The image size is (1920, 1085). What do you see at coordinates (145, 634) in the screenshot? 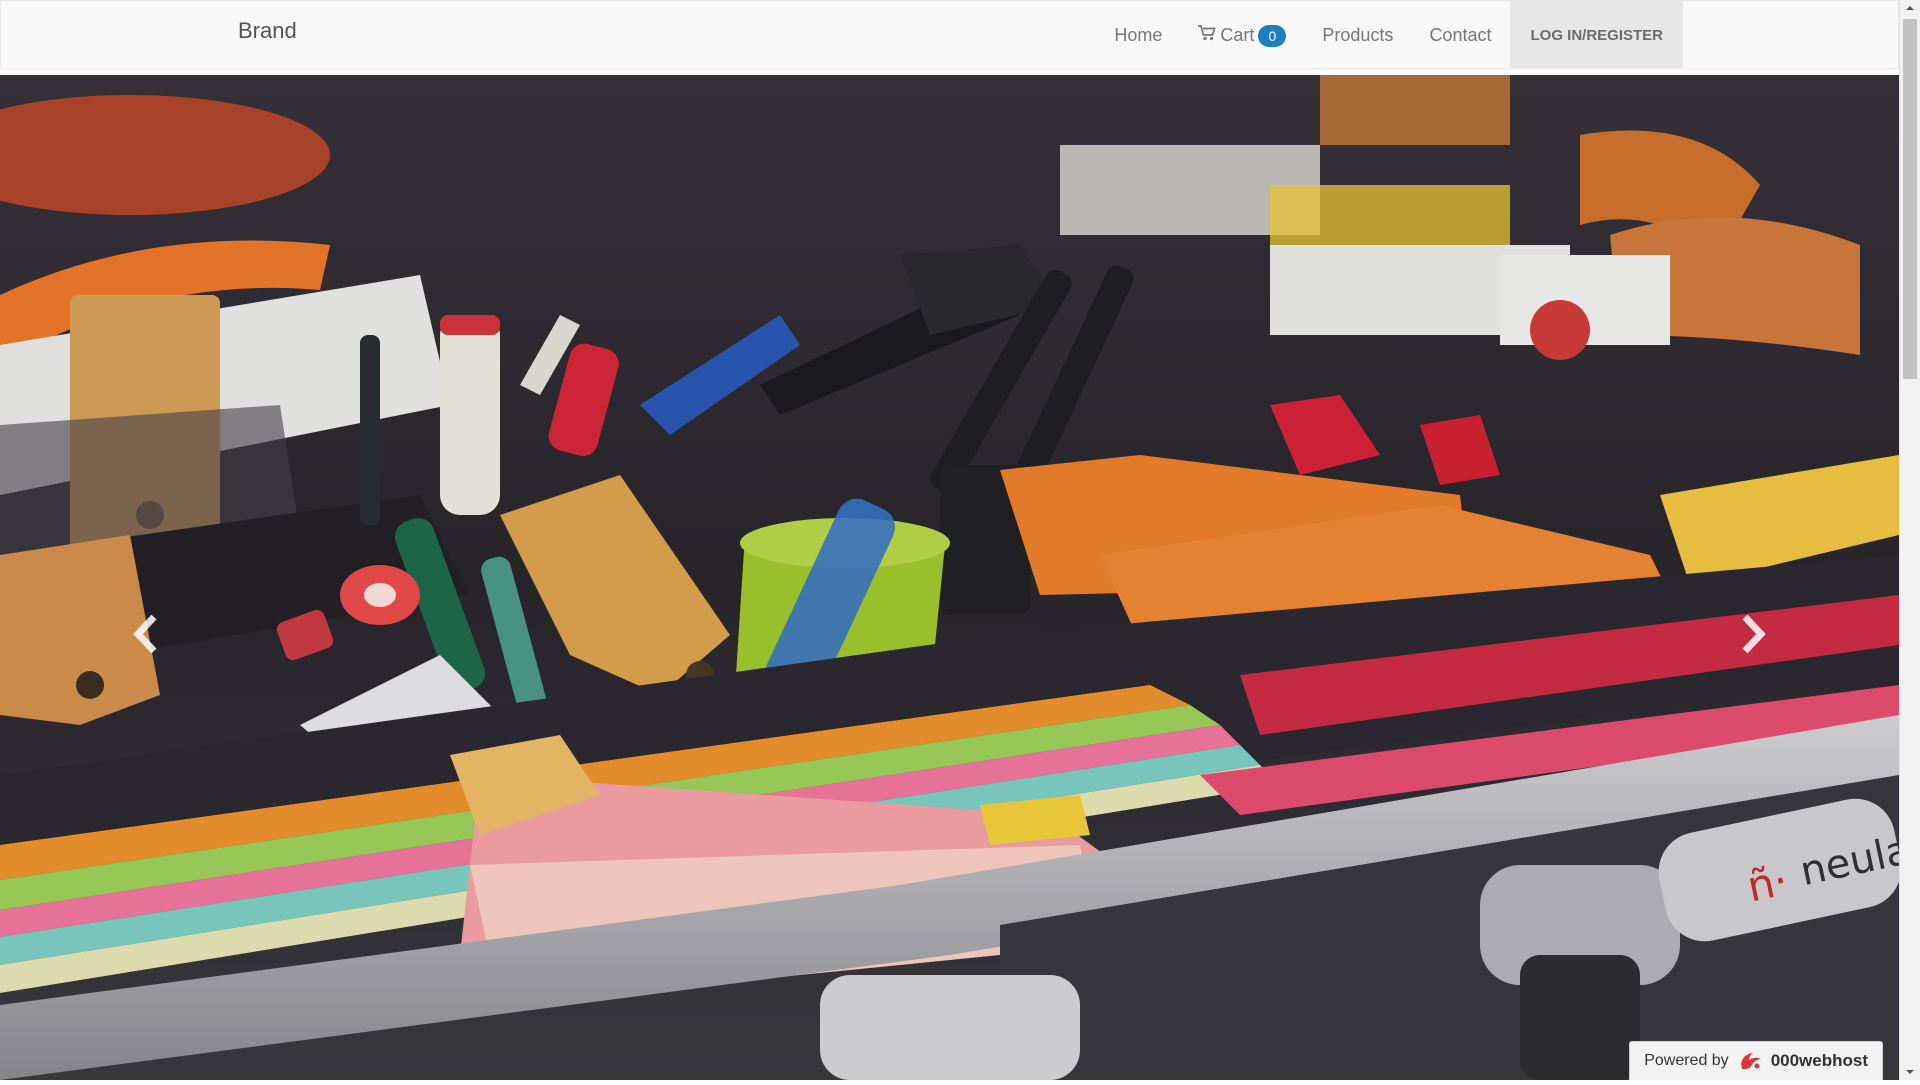
I see `chevron-left-icon` at bounding box center [145, 634].